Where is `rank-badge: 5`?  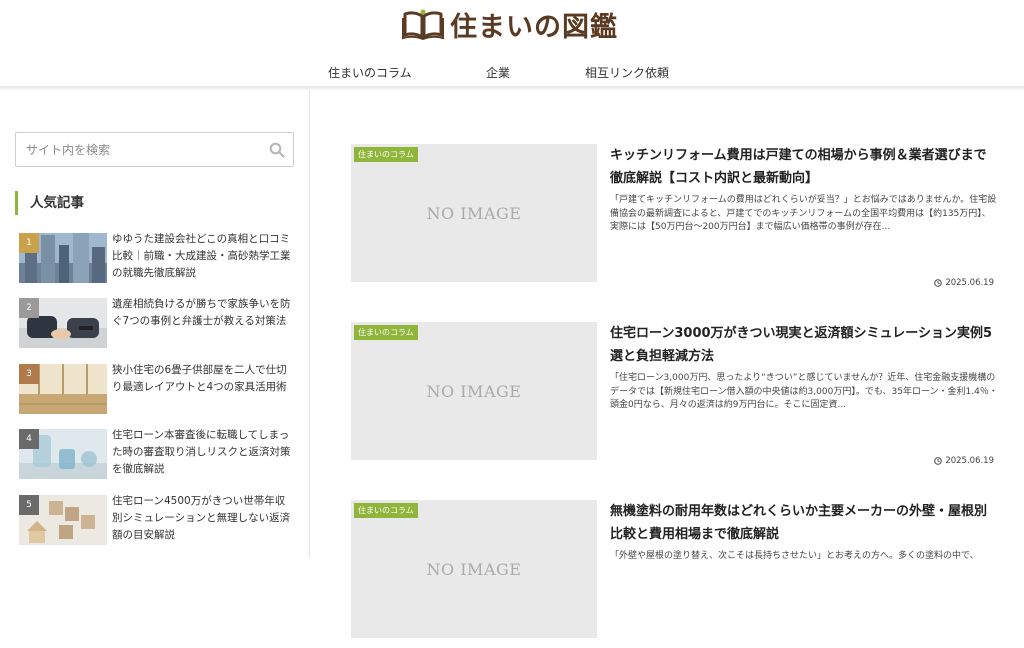 rank-badge: 5 is located at coordinates (29, 505).